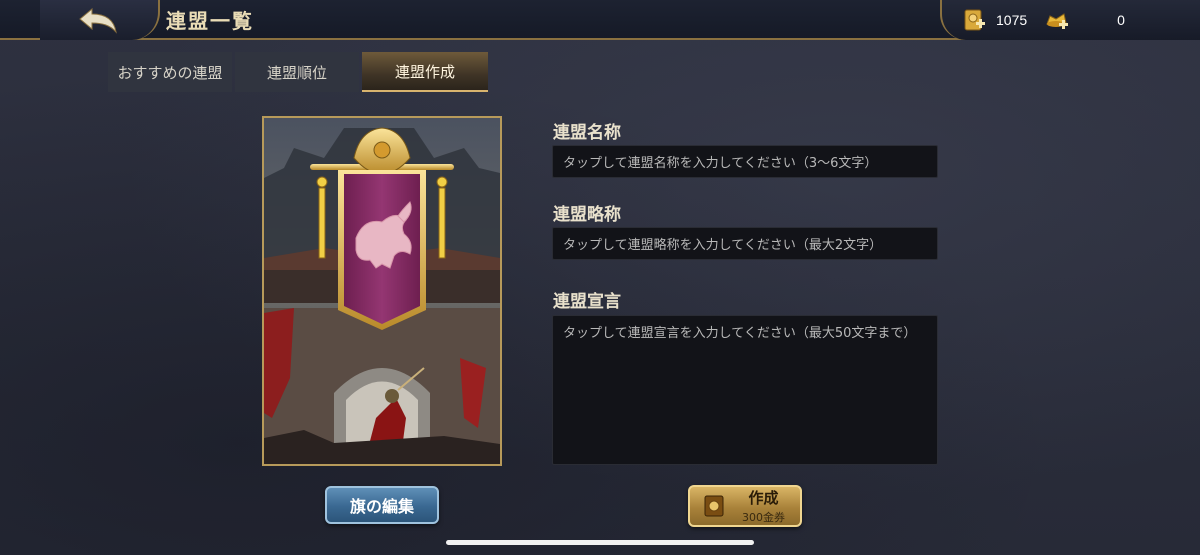 The width and height of the screenshot is (1200, 555). Describe the element at coordinates (994, 20) in the screenshot. I see `coupon-resource: 1075` at that location.